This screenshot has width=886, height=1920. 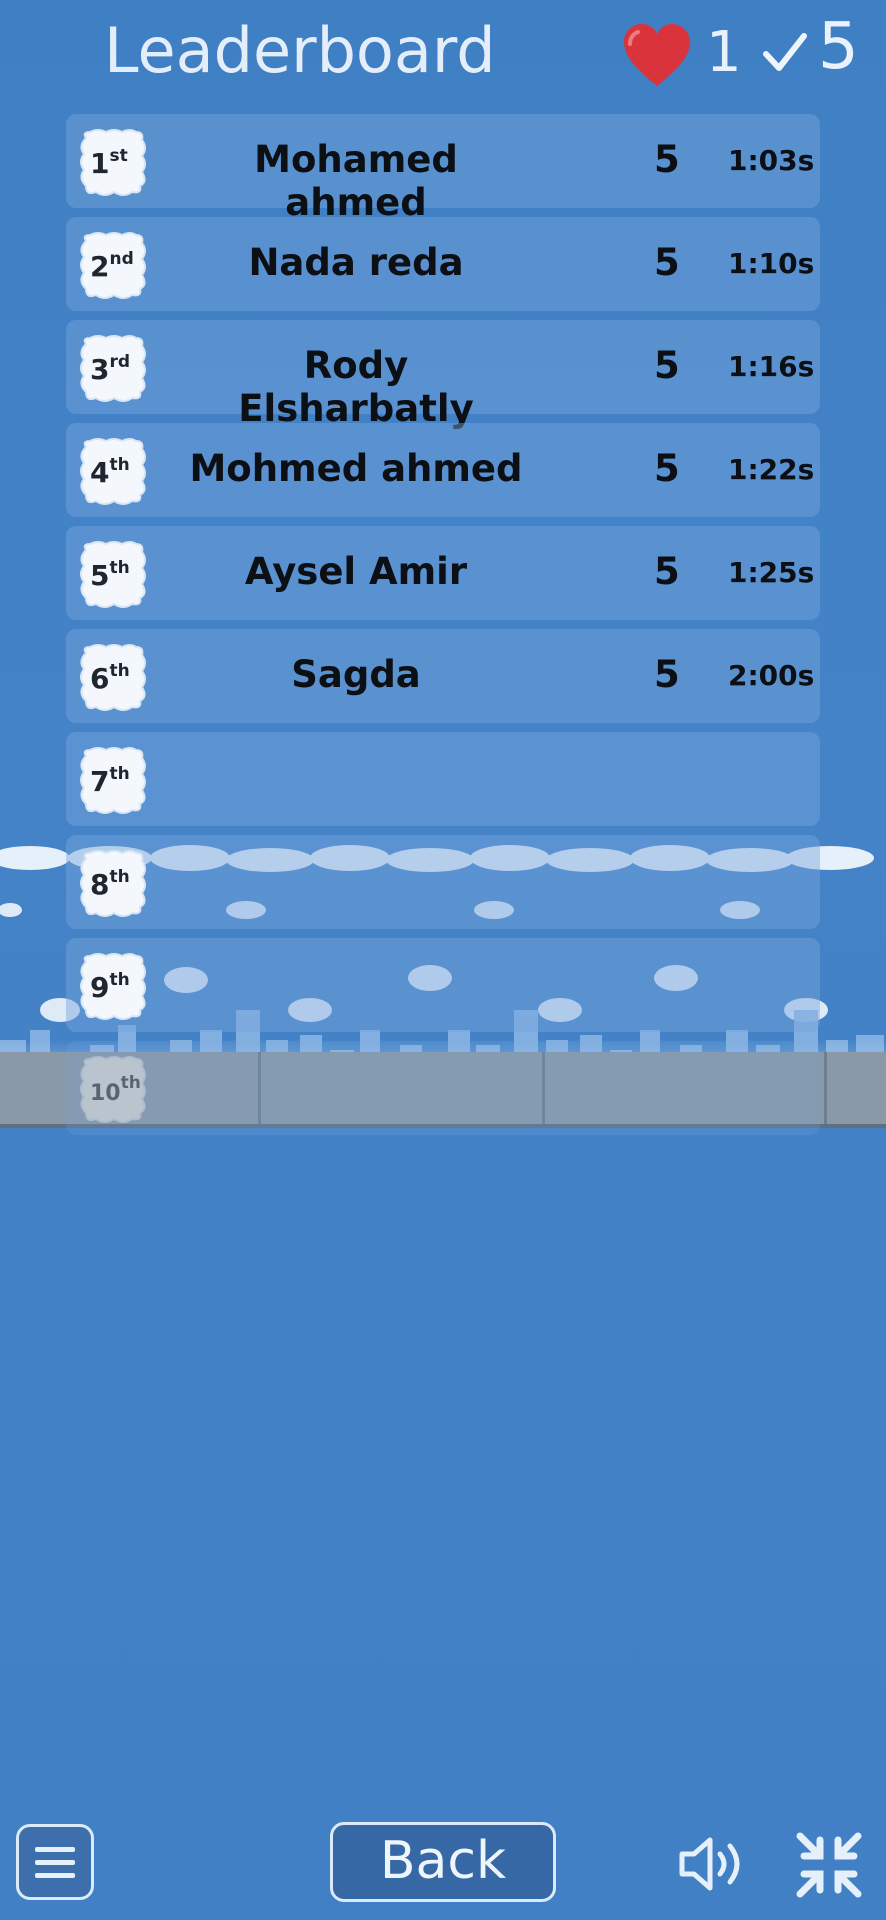 I want to click on player-name: Mohmed ahmed, so click(x=356, y=468).